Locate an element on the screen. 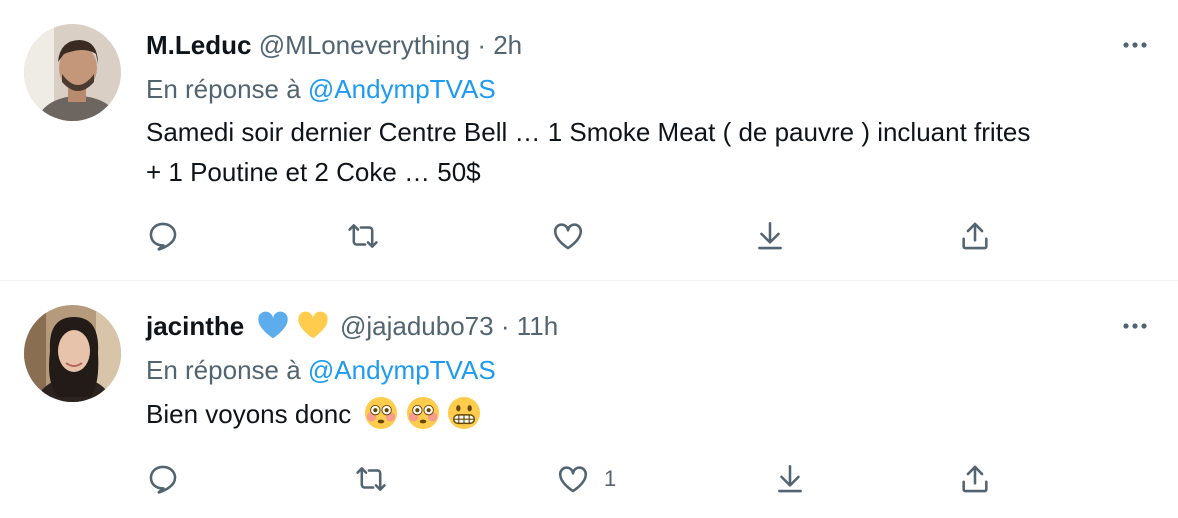 The height and width of the screenshot is (518, 1178). tweet-header: M.Leduc @MLoneverything · 2h is located at coordinates (334, 45).